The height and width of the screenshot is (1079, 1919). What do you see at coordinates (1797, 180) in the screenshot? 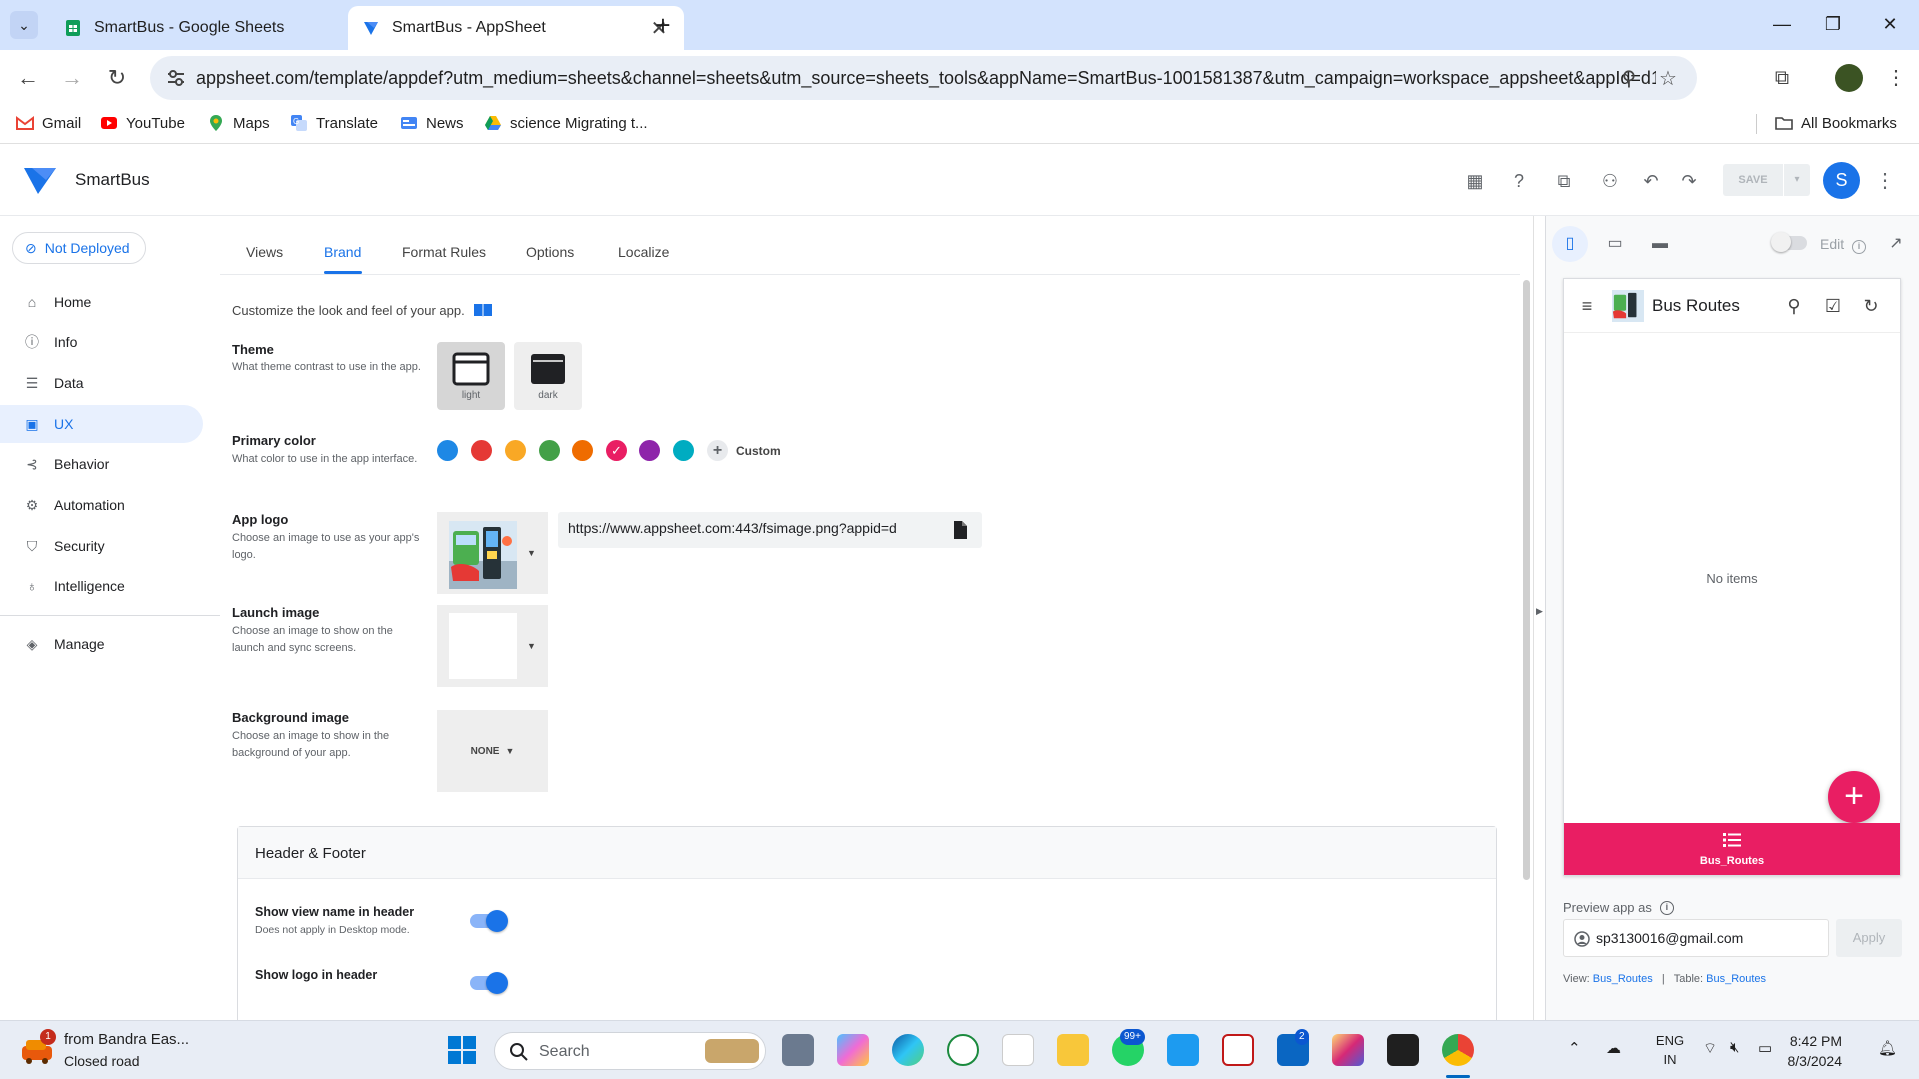
I see `save-options-icon: ▾` at bounding box center [1797, 180].